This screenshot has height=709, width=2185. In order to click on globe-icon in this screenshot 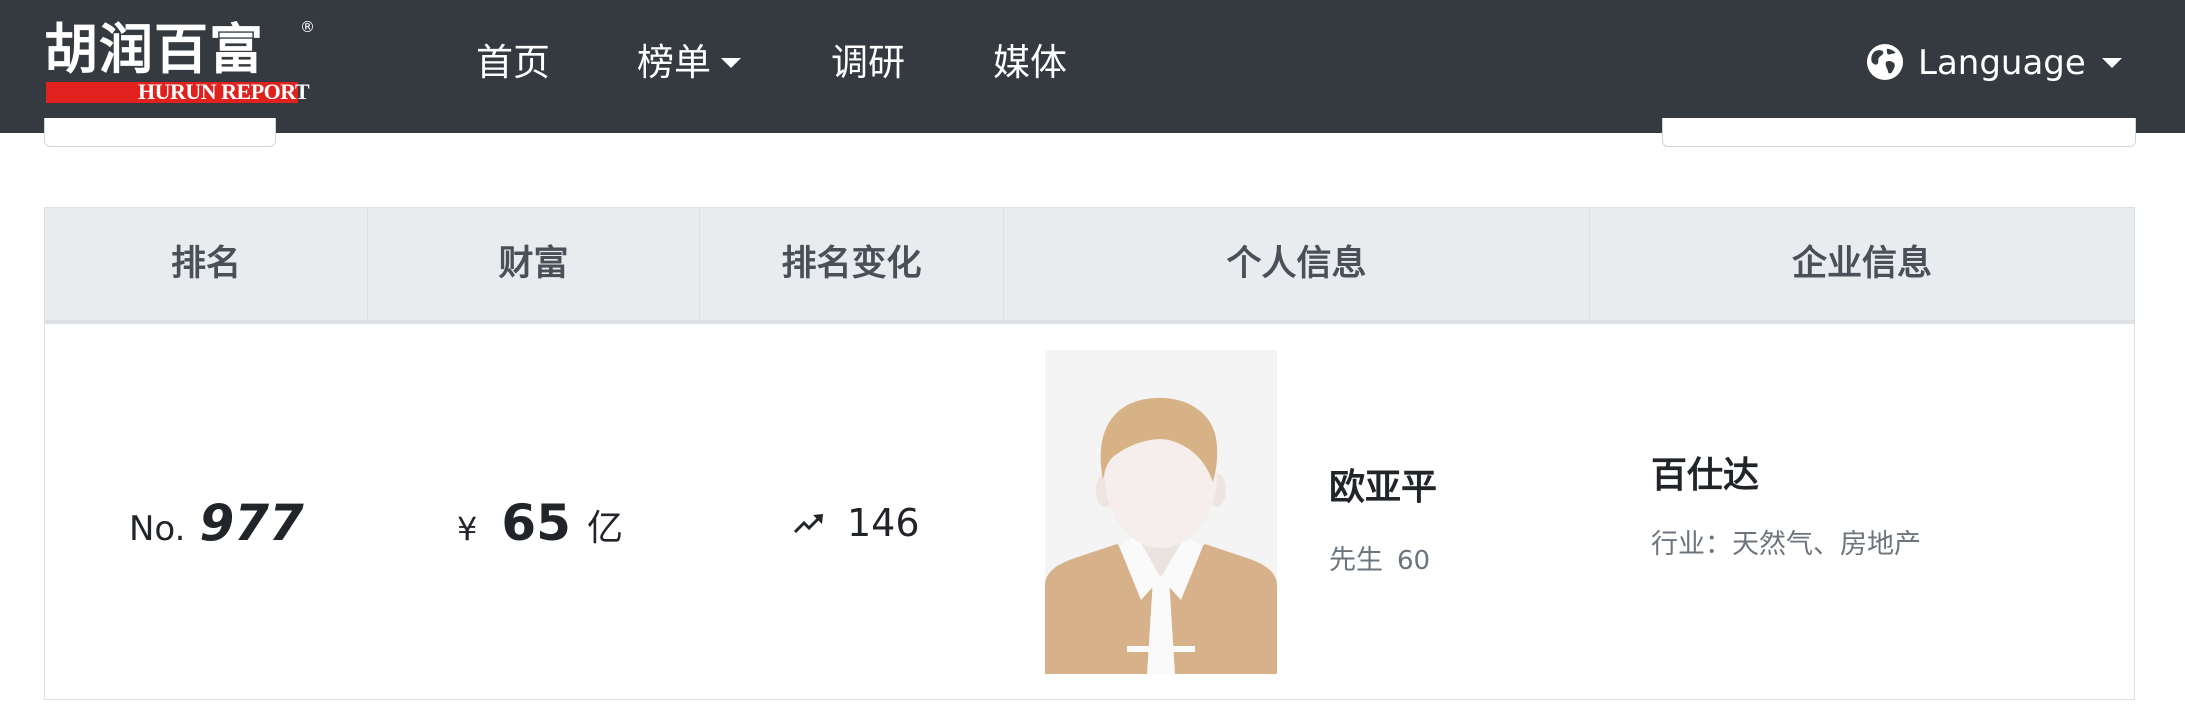, I will do `click(1885, 61)`.